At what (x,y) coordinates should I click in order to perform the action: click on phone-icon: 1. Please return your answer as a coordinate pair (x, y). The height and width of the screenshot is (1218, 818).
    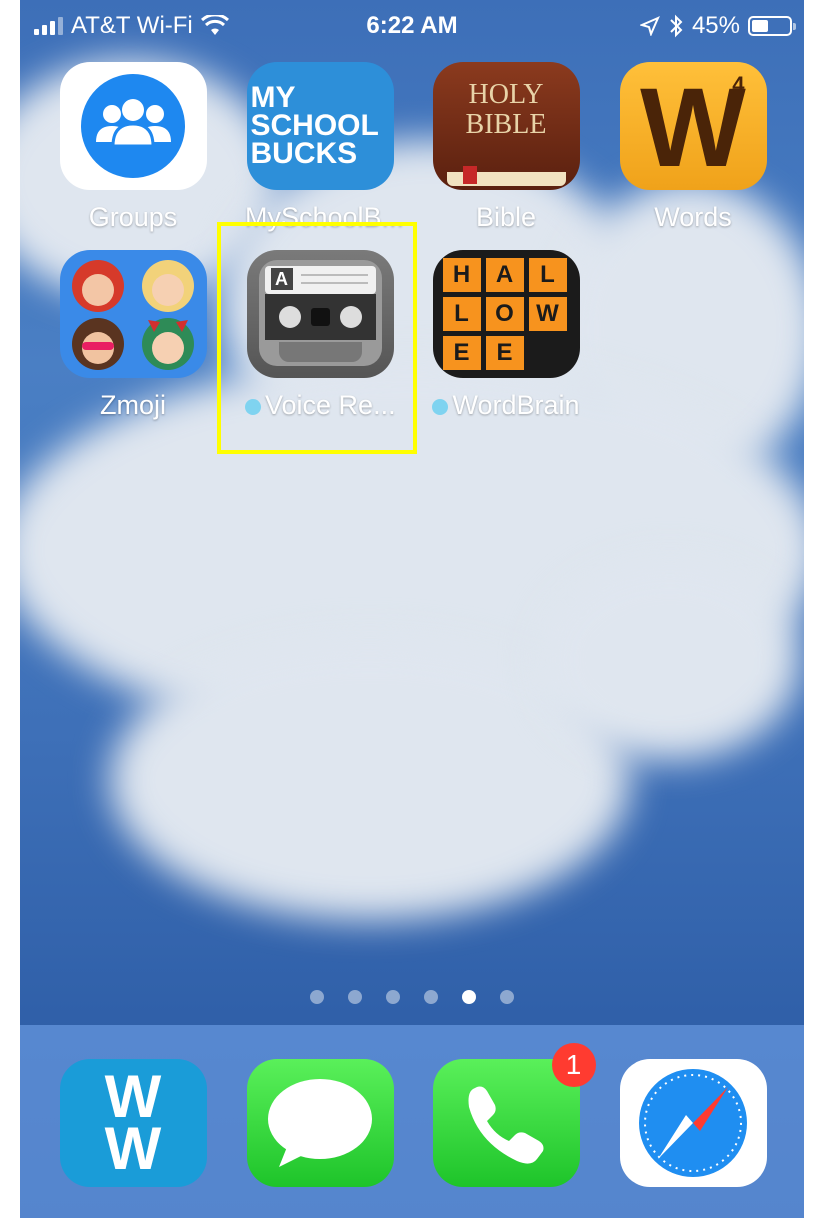
    Looking at the image, I should click on (514, 1115).